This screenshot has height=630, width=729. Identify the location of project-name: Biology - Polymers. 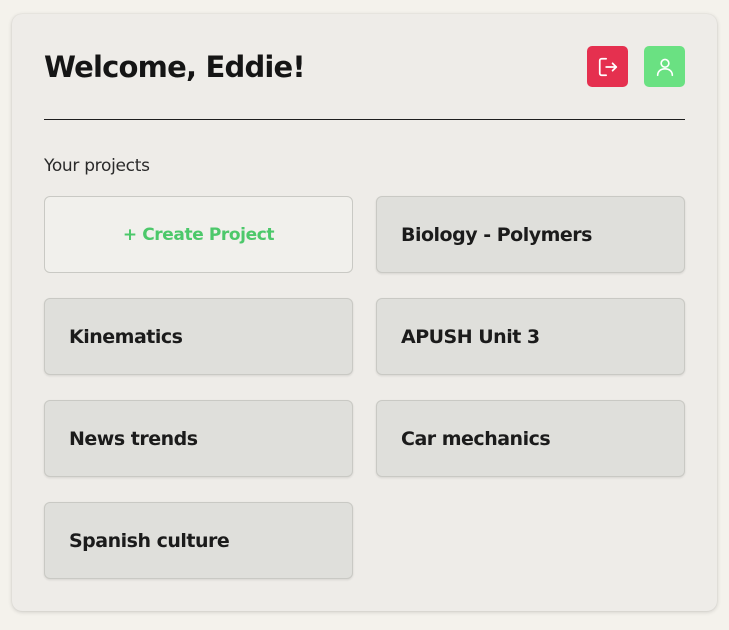
(496, 234).